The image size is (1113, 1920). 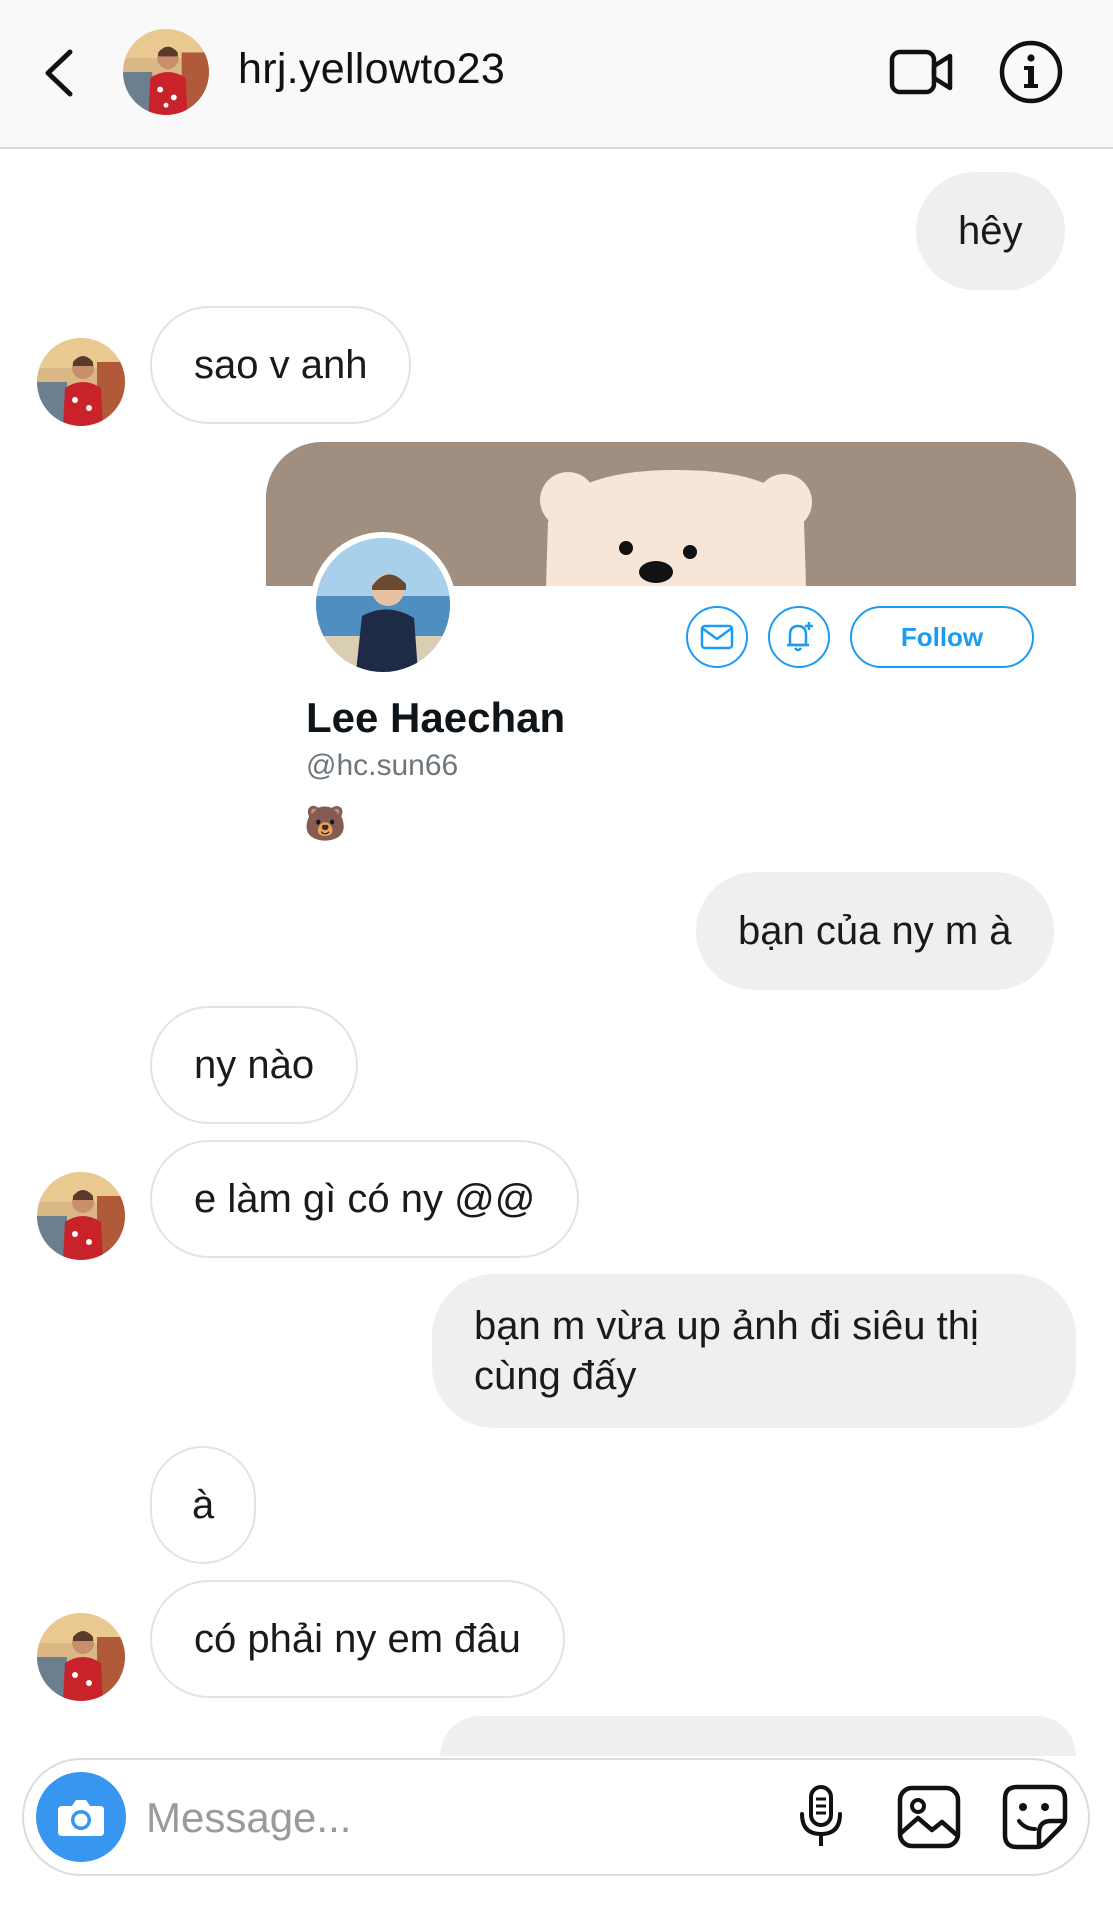 What do you see at coordinates (1035, 1817) in the screenshot?
I see `sticker-icon` at bounding box center [1035, 1817].